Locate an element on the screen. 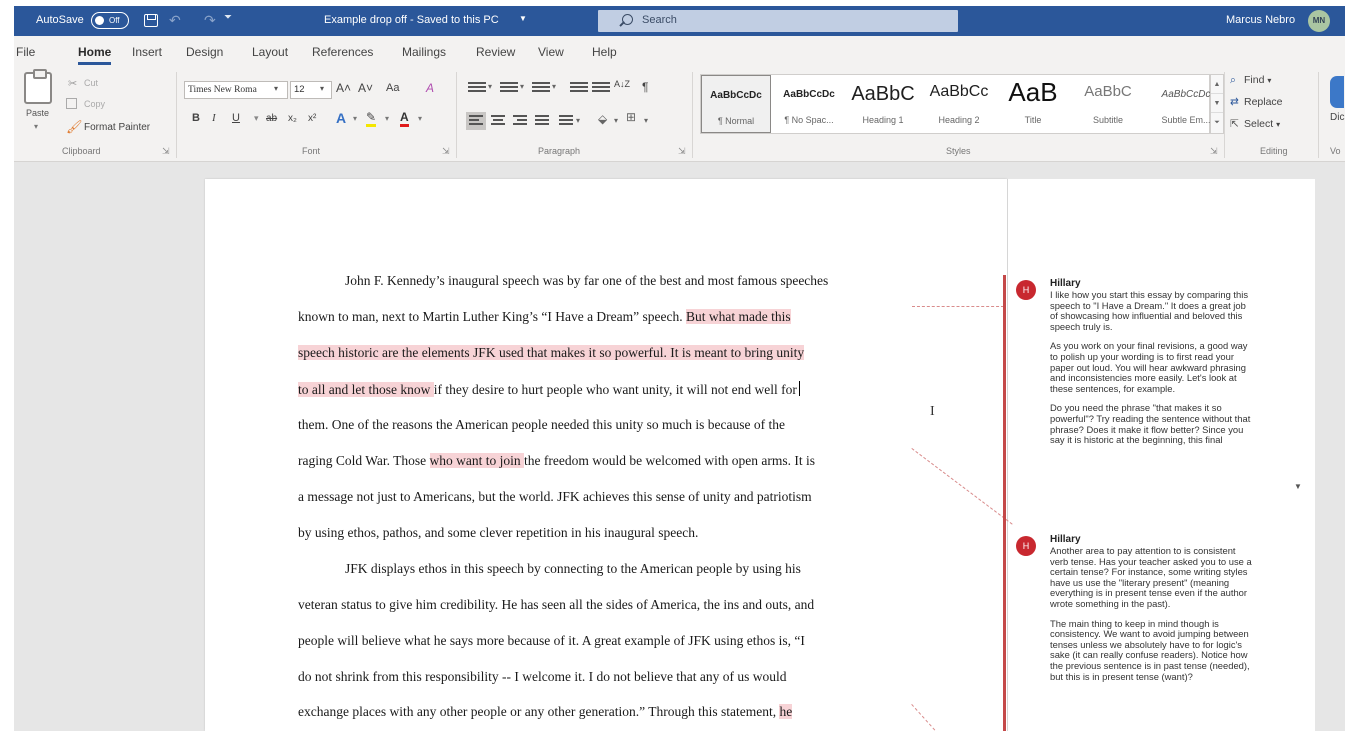  increase-indent-icon is located at coordinates (601, 88).